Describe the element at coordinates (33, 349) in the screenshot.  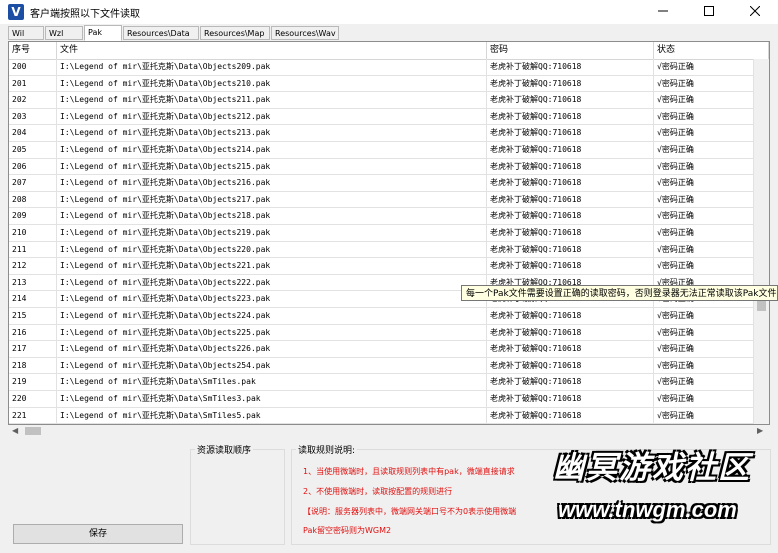
I see `cell-index: 217` at that location.